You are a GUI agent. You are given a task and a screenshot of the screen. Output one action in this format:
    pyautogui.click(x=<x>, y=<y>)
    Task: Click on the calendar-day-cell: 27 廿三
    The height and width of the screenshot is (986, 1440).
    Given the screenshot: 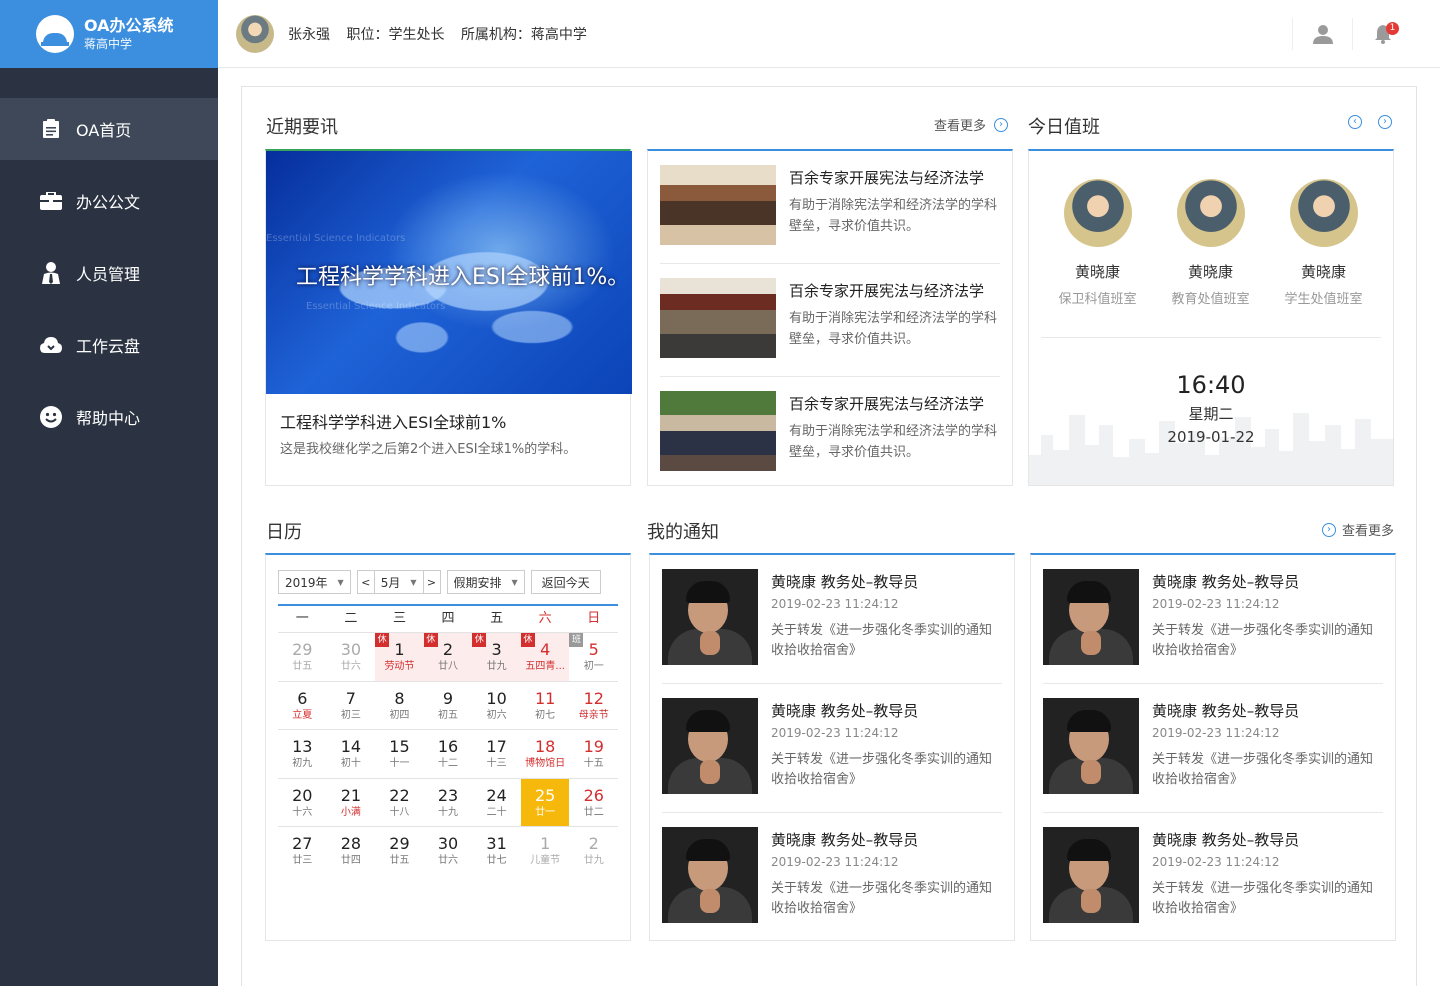 What is the action you would take?
    pyautogui.click(x=302, y=851)
    